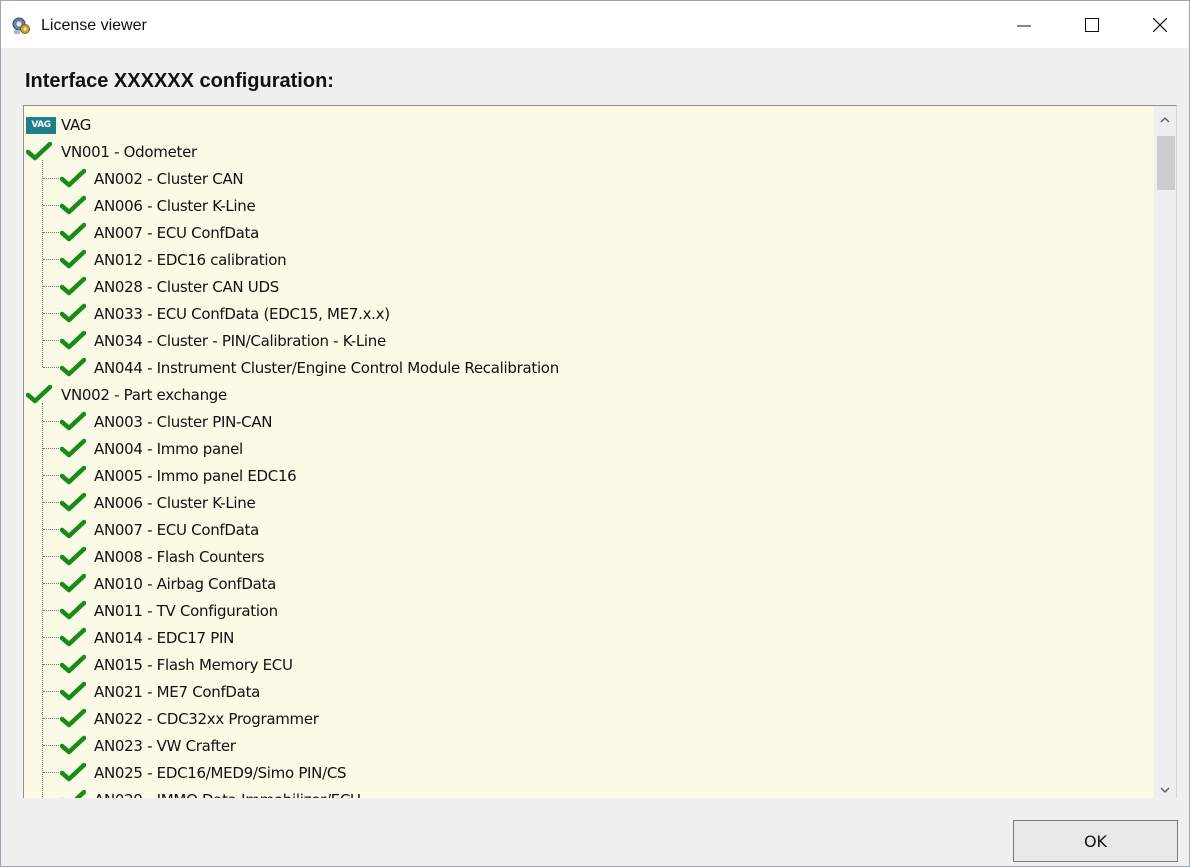 This screenshot has width=1190, height=867. What do you see at coordinates (595, 24) in the screenshot?
I see `title-bar: License viewer` at bounding box center [595, 24].